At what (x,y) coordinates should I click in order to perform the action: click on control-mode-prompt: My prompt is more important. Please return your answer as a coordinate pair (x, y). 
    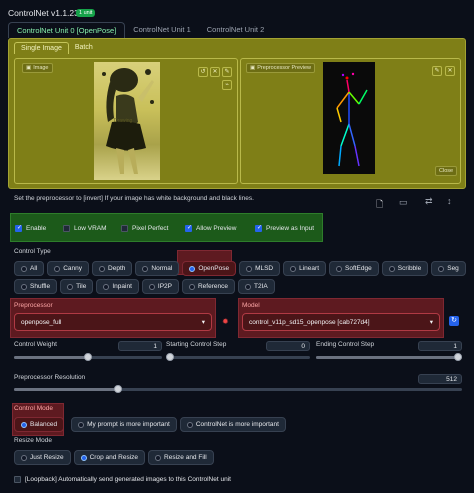
    Looking at the image, I should click on (124, 424).